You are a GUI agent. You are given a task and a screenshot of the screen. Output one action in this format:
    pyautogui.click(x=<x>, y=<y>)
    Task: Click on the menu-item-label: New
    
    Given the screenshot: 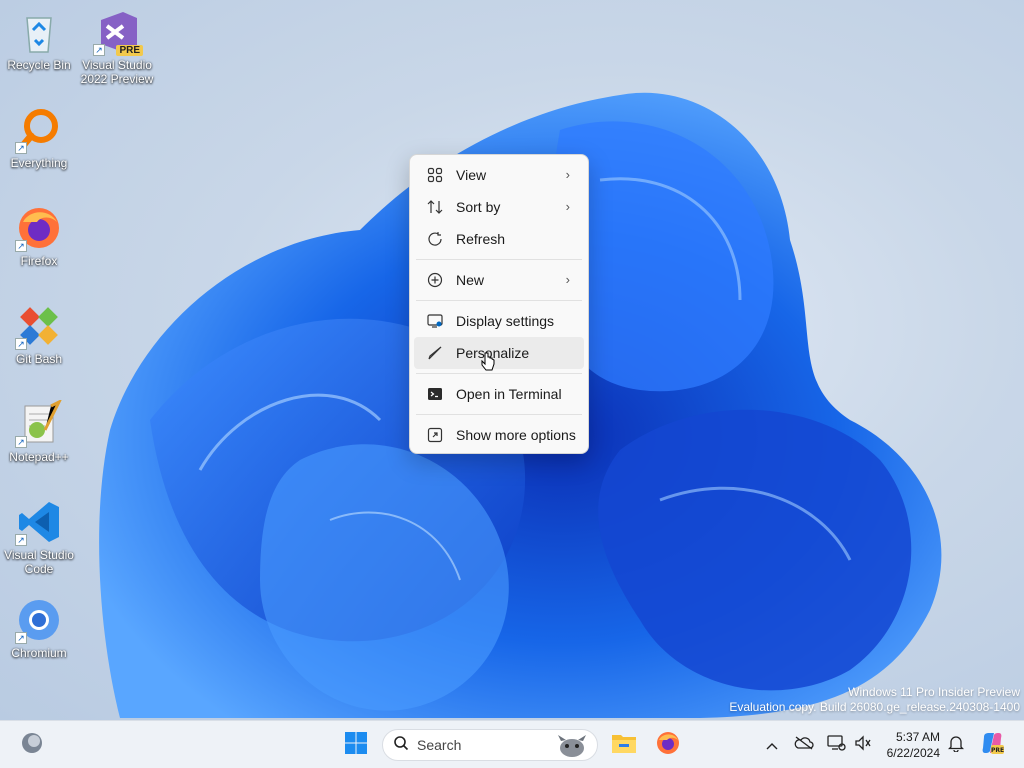 What is the action you would take?
    pyautogui.click(x=470, y=280)
    